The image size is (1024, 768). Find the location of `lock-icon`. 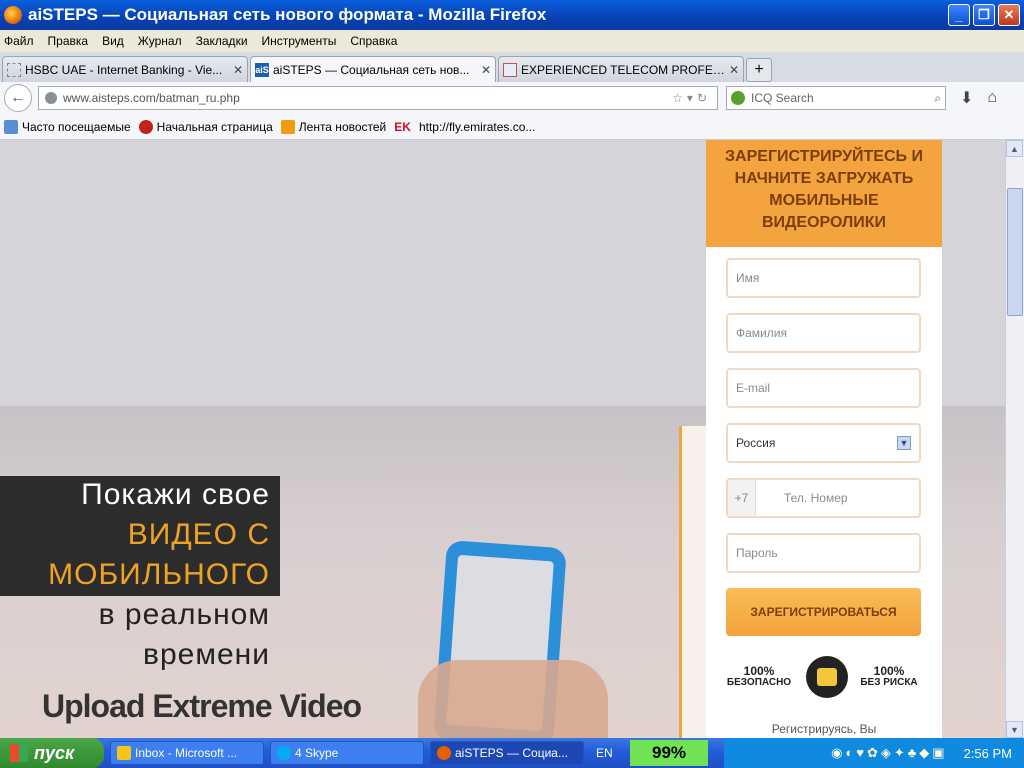

lock-icon is located at coordinates (827, 677).